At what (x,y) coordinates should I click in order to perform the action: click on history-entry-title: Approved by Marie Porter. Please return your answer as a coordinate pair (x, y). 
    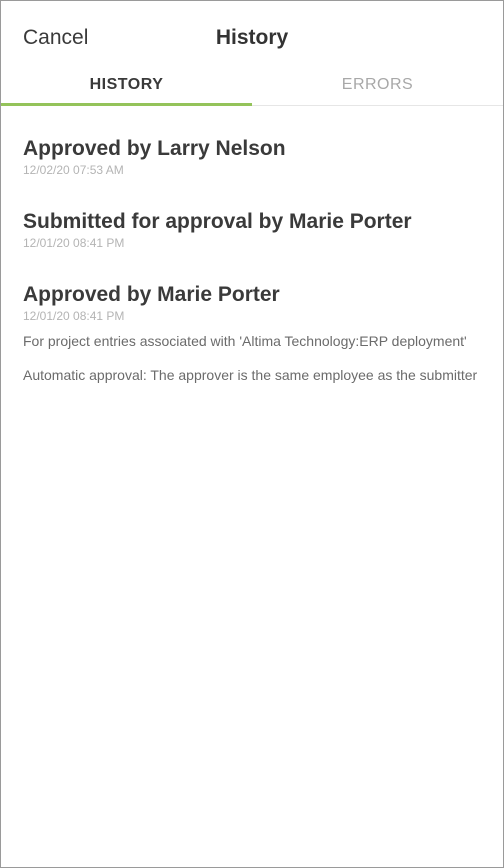
    Looking at the image, I should click on (151, 294).